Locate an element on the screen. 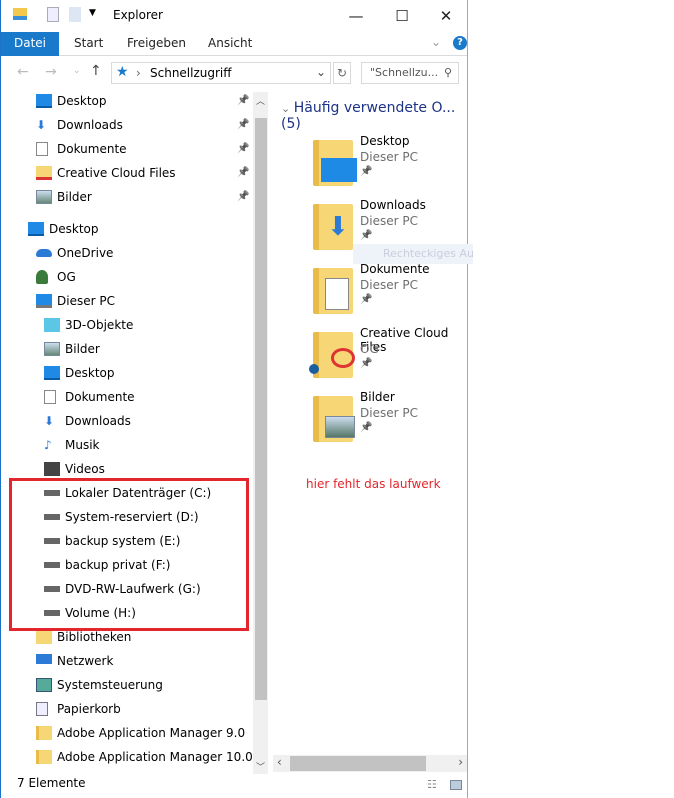 The width and height of the screenshot is (674, 798). explorer-icon is located at coordinates (20, 14).